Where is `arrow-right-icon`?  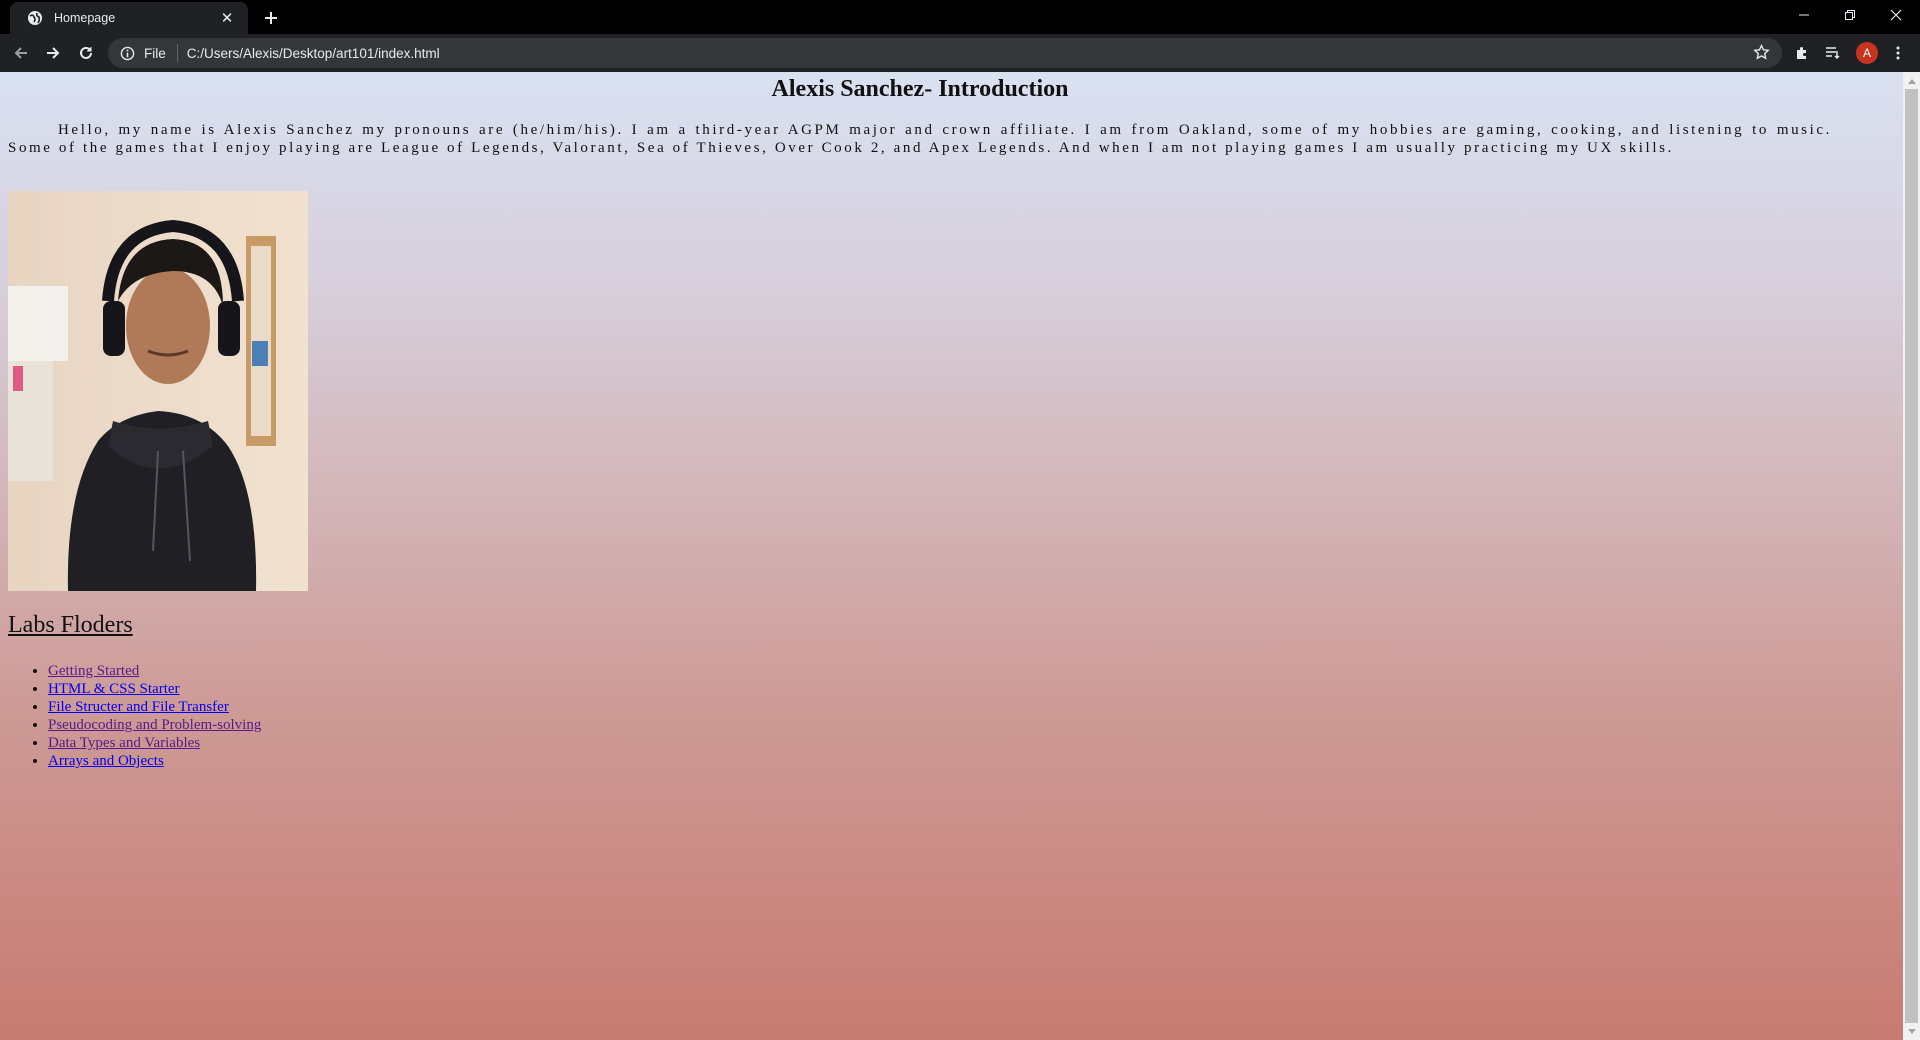
arrow-right-icon is located at coordinates (53, 53).